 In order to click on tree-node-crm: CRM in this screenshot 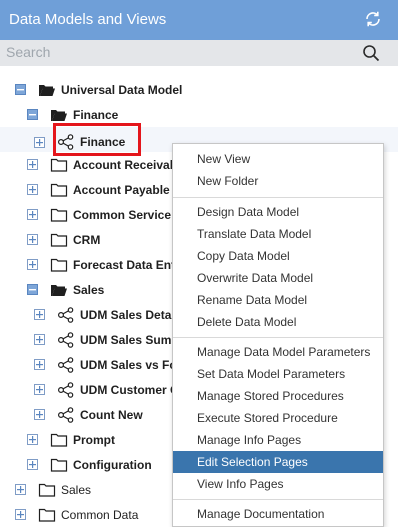, I will do `click(63, 239)`.